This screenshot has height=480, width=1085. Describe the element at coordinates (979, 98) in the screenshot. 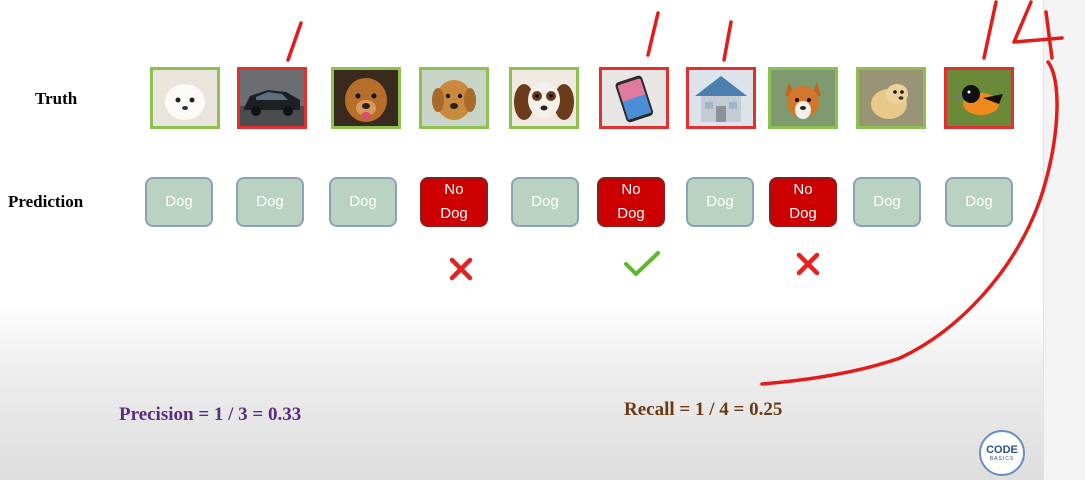

I see `truth-image-10-bird` at that location.